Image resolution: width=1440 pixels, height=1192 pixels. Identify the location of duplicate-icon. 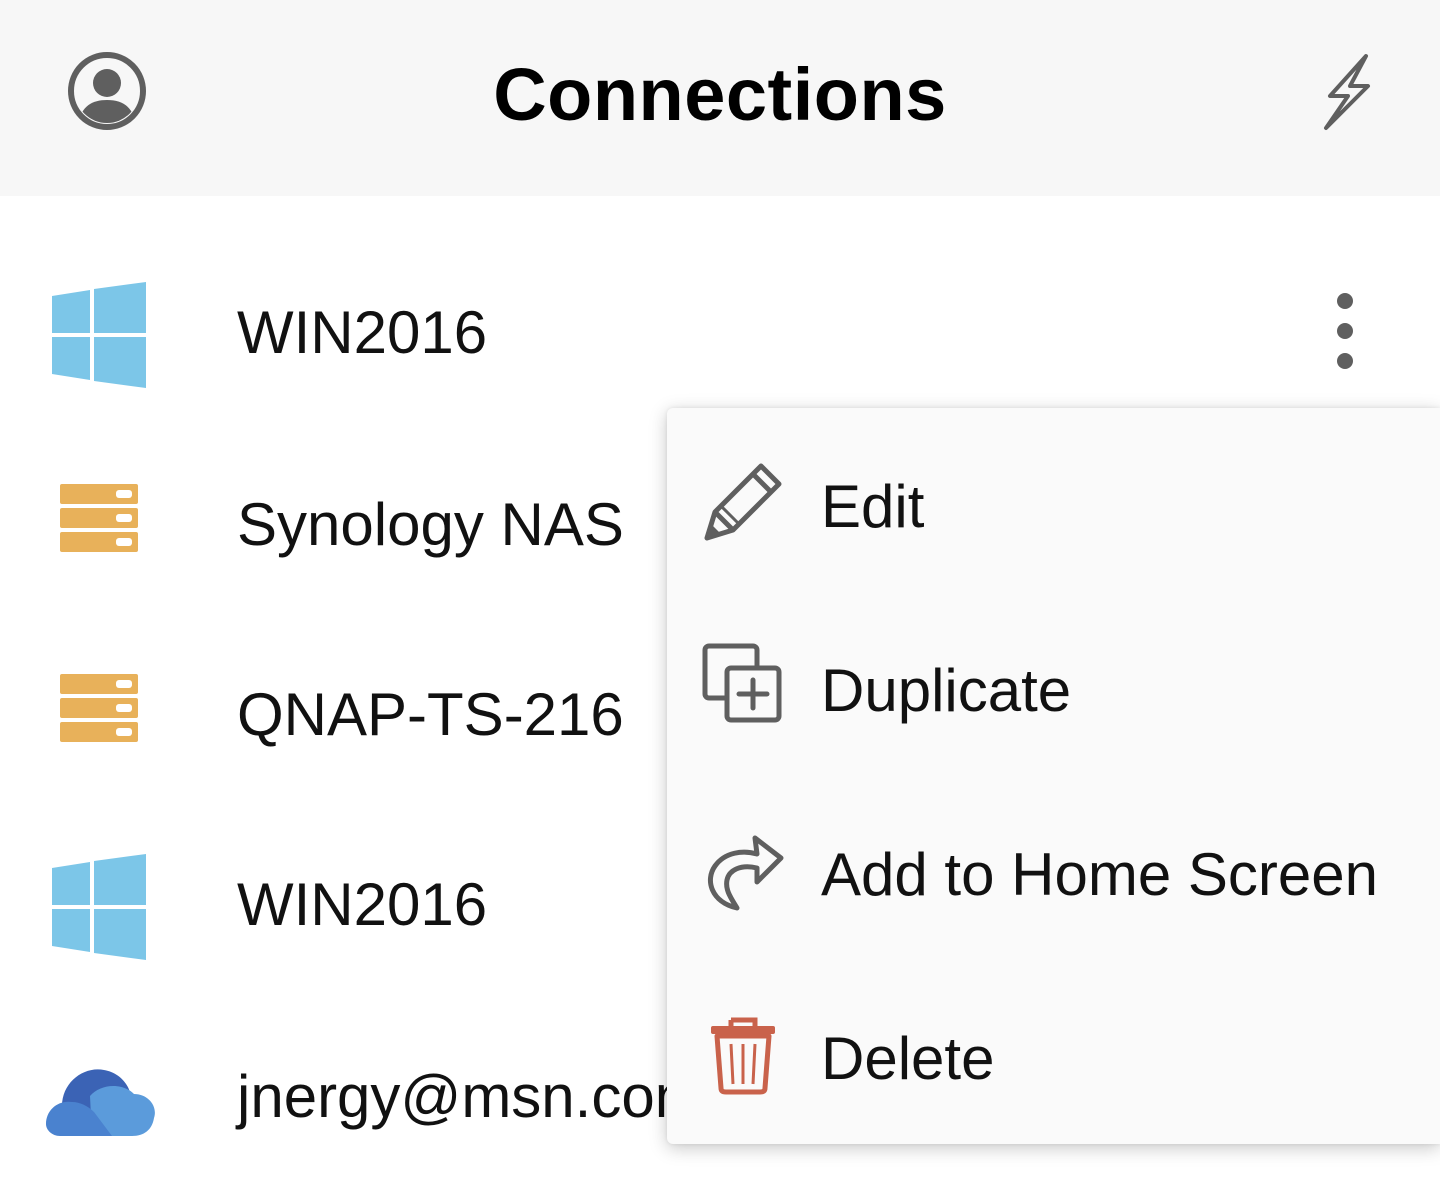
(743, 684).